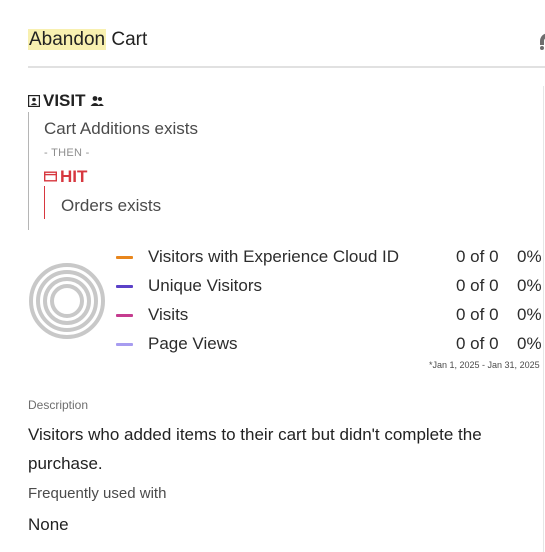  I want to click on hit-label: HIT, so click(74, 176).